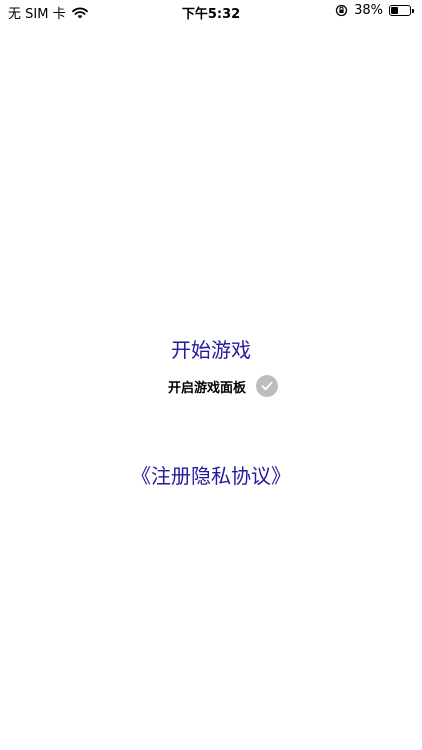 The width and height of the screenshot is (422, 750). What do you see at coordinates (206, 388) in the screenshot?
I see `game-panel-toggle-label: 开启游戏面板` at bounding box center [206, 388].